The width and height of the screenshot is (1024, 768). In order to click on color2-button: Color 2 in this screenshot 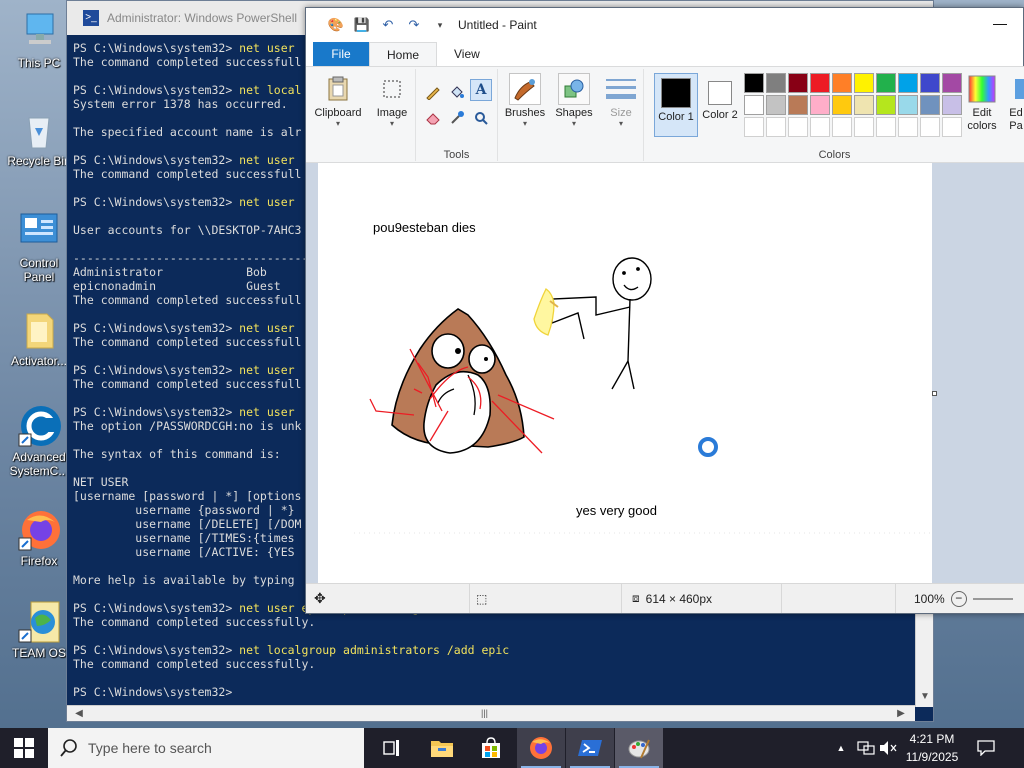, I will do `click(720, 105)`.